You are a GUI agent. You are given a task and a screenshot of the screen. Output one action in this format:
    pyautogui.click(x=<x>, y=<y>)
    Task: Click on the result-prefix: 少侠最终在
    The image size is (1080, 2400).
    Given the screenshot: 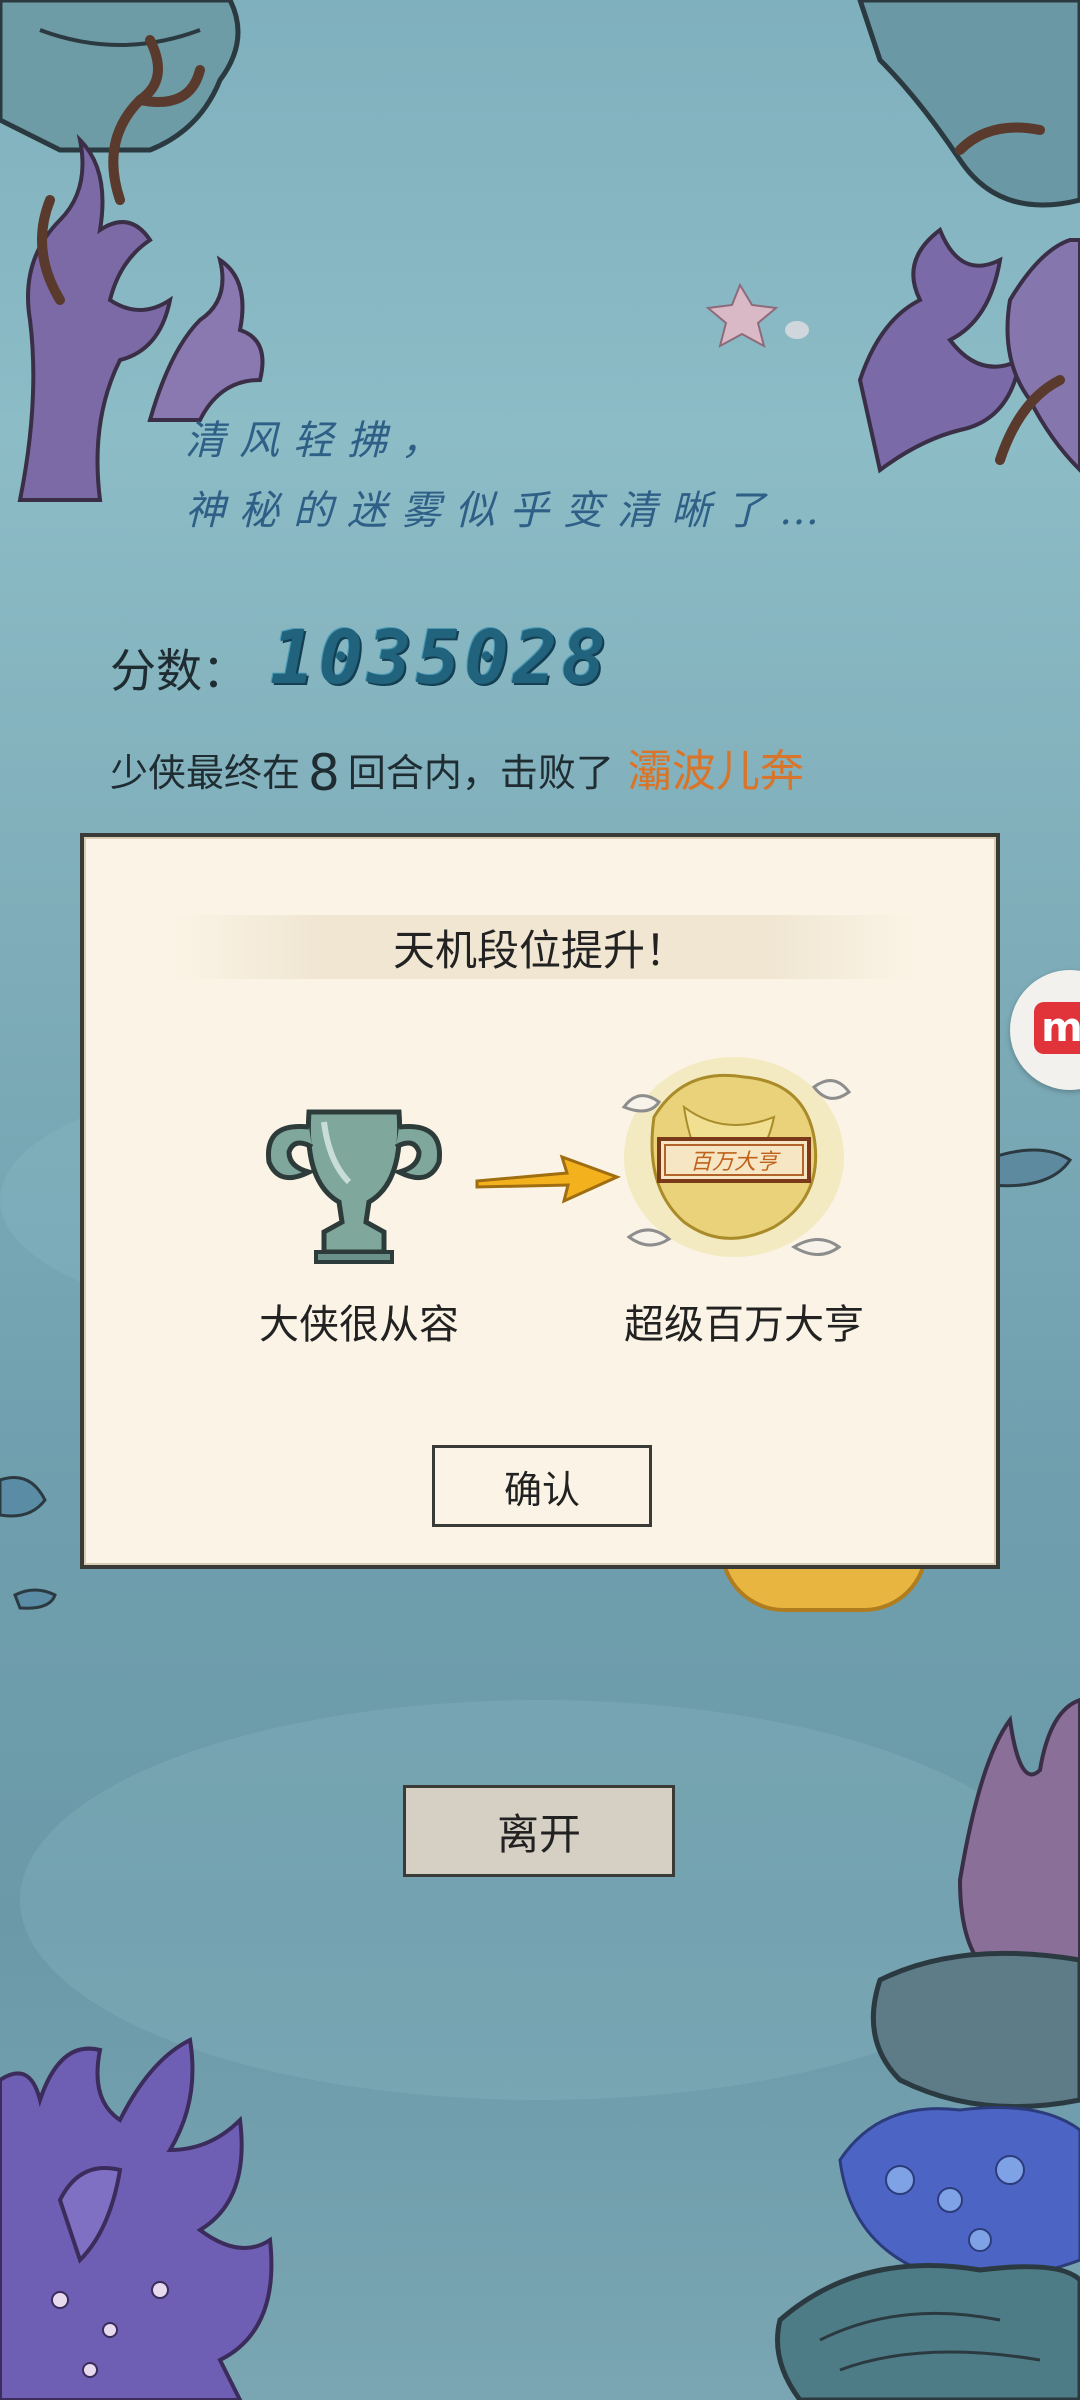 What is the action you would take?
    pyautogui.click(x=205, y=773)
    